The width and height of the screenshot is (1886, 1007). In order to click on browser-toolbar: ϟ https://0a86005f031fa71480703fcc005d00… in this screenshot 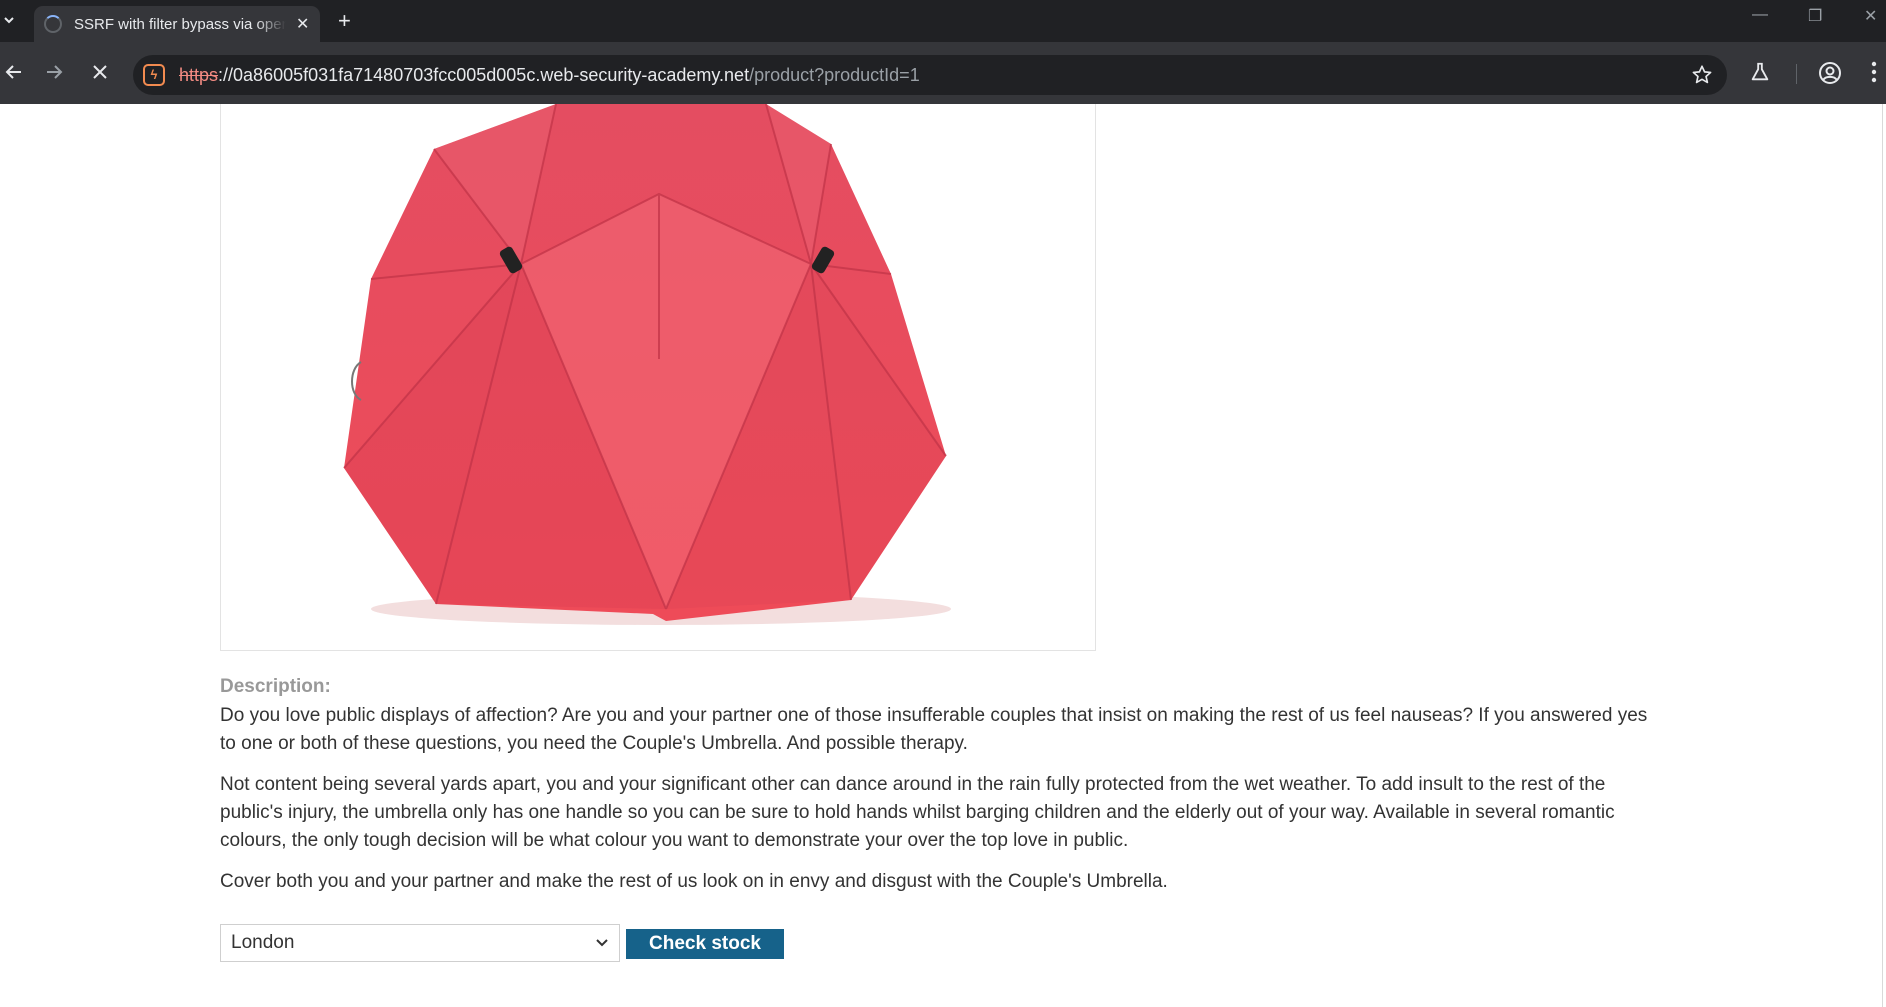, I will do `click(943, 73)`.